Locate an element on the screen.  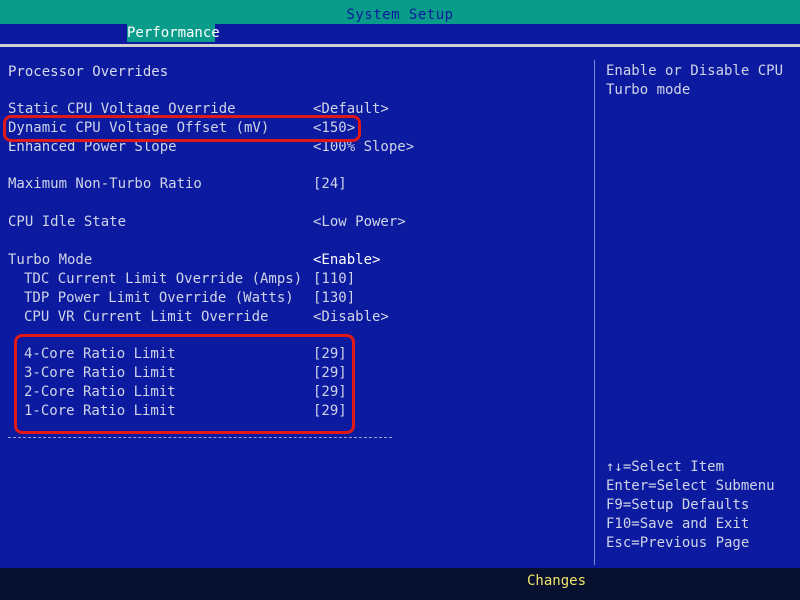
setting-row-tdp-power-limit: TDP Power Limit Override (Watts) [130] is located at coordinates (295, 298).